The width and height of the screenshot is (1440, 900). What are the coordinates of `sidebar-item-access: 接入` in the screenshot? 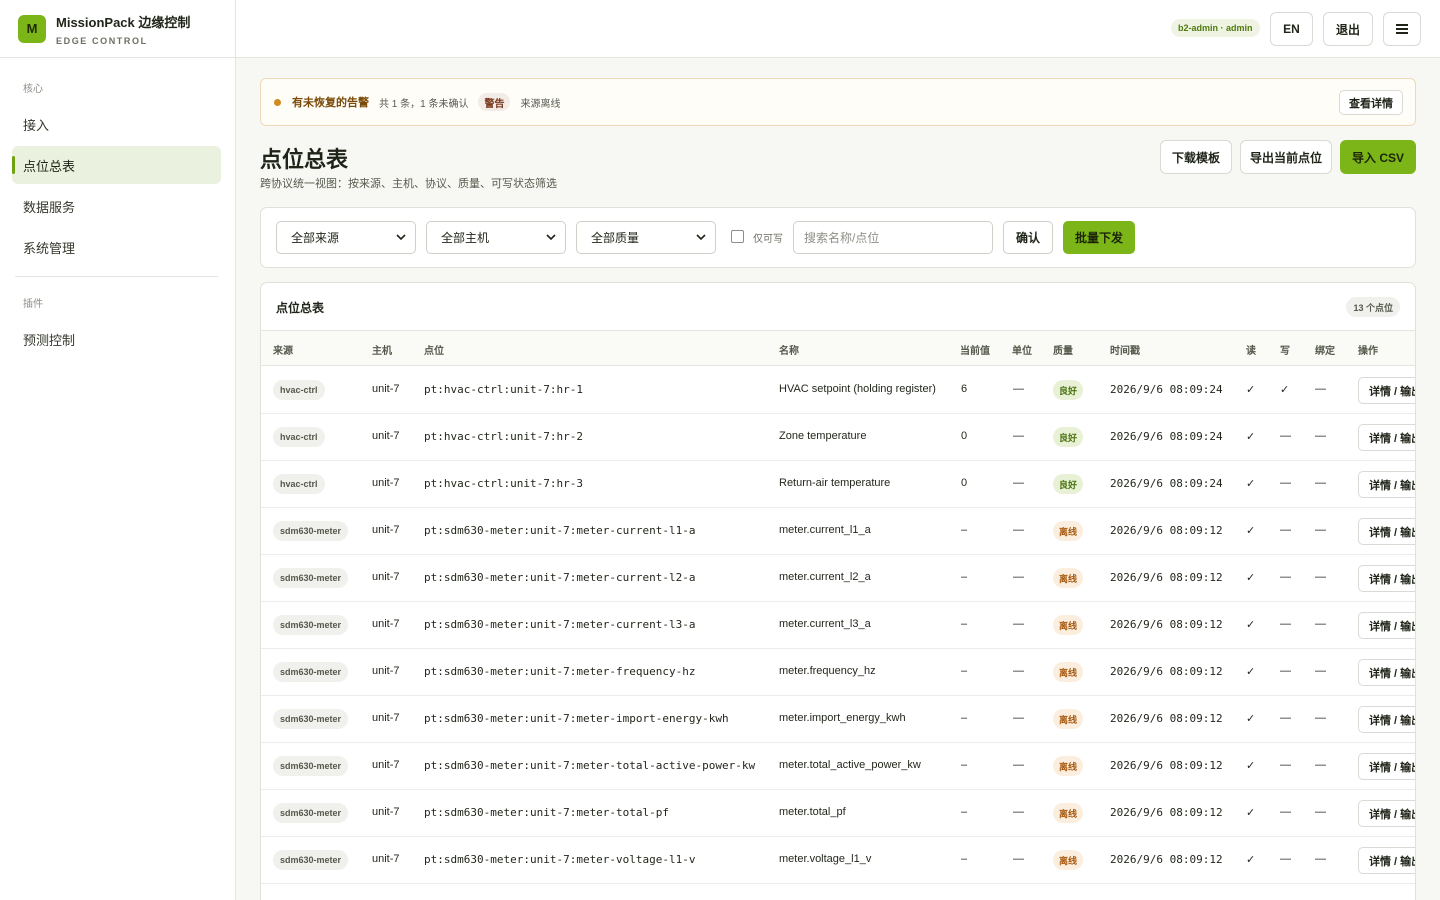 It's located at (116, 124).